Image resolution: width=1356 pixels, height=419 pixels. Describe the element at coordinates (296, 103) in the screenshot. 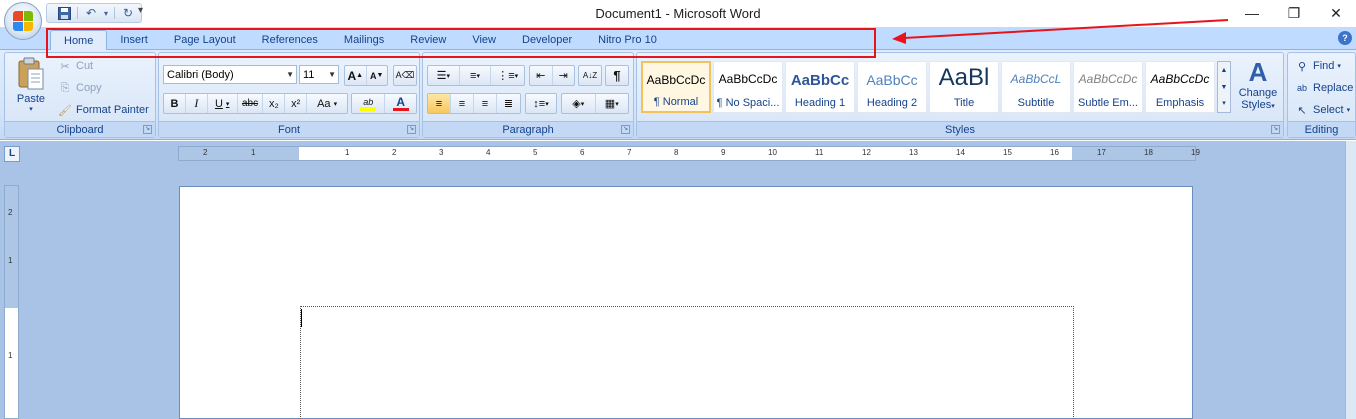

I see `superscript-button: x²` at that location.